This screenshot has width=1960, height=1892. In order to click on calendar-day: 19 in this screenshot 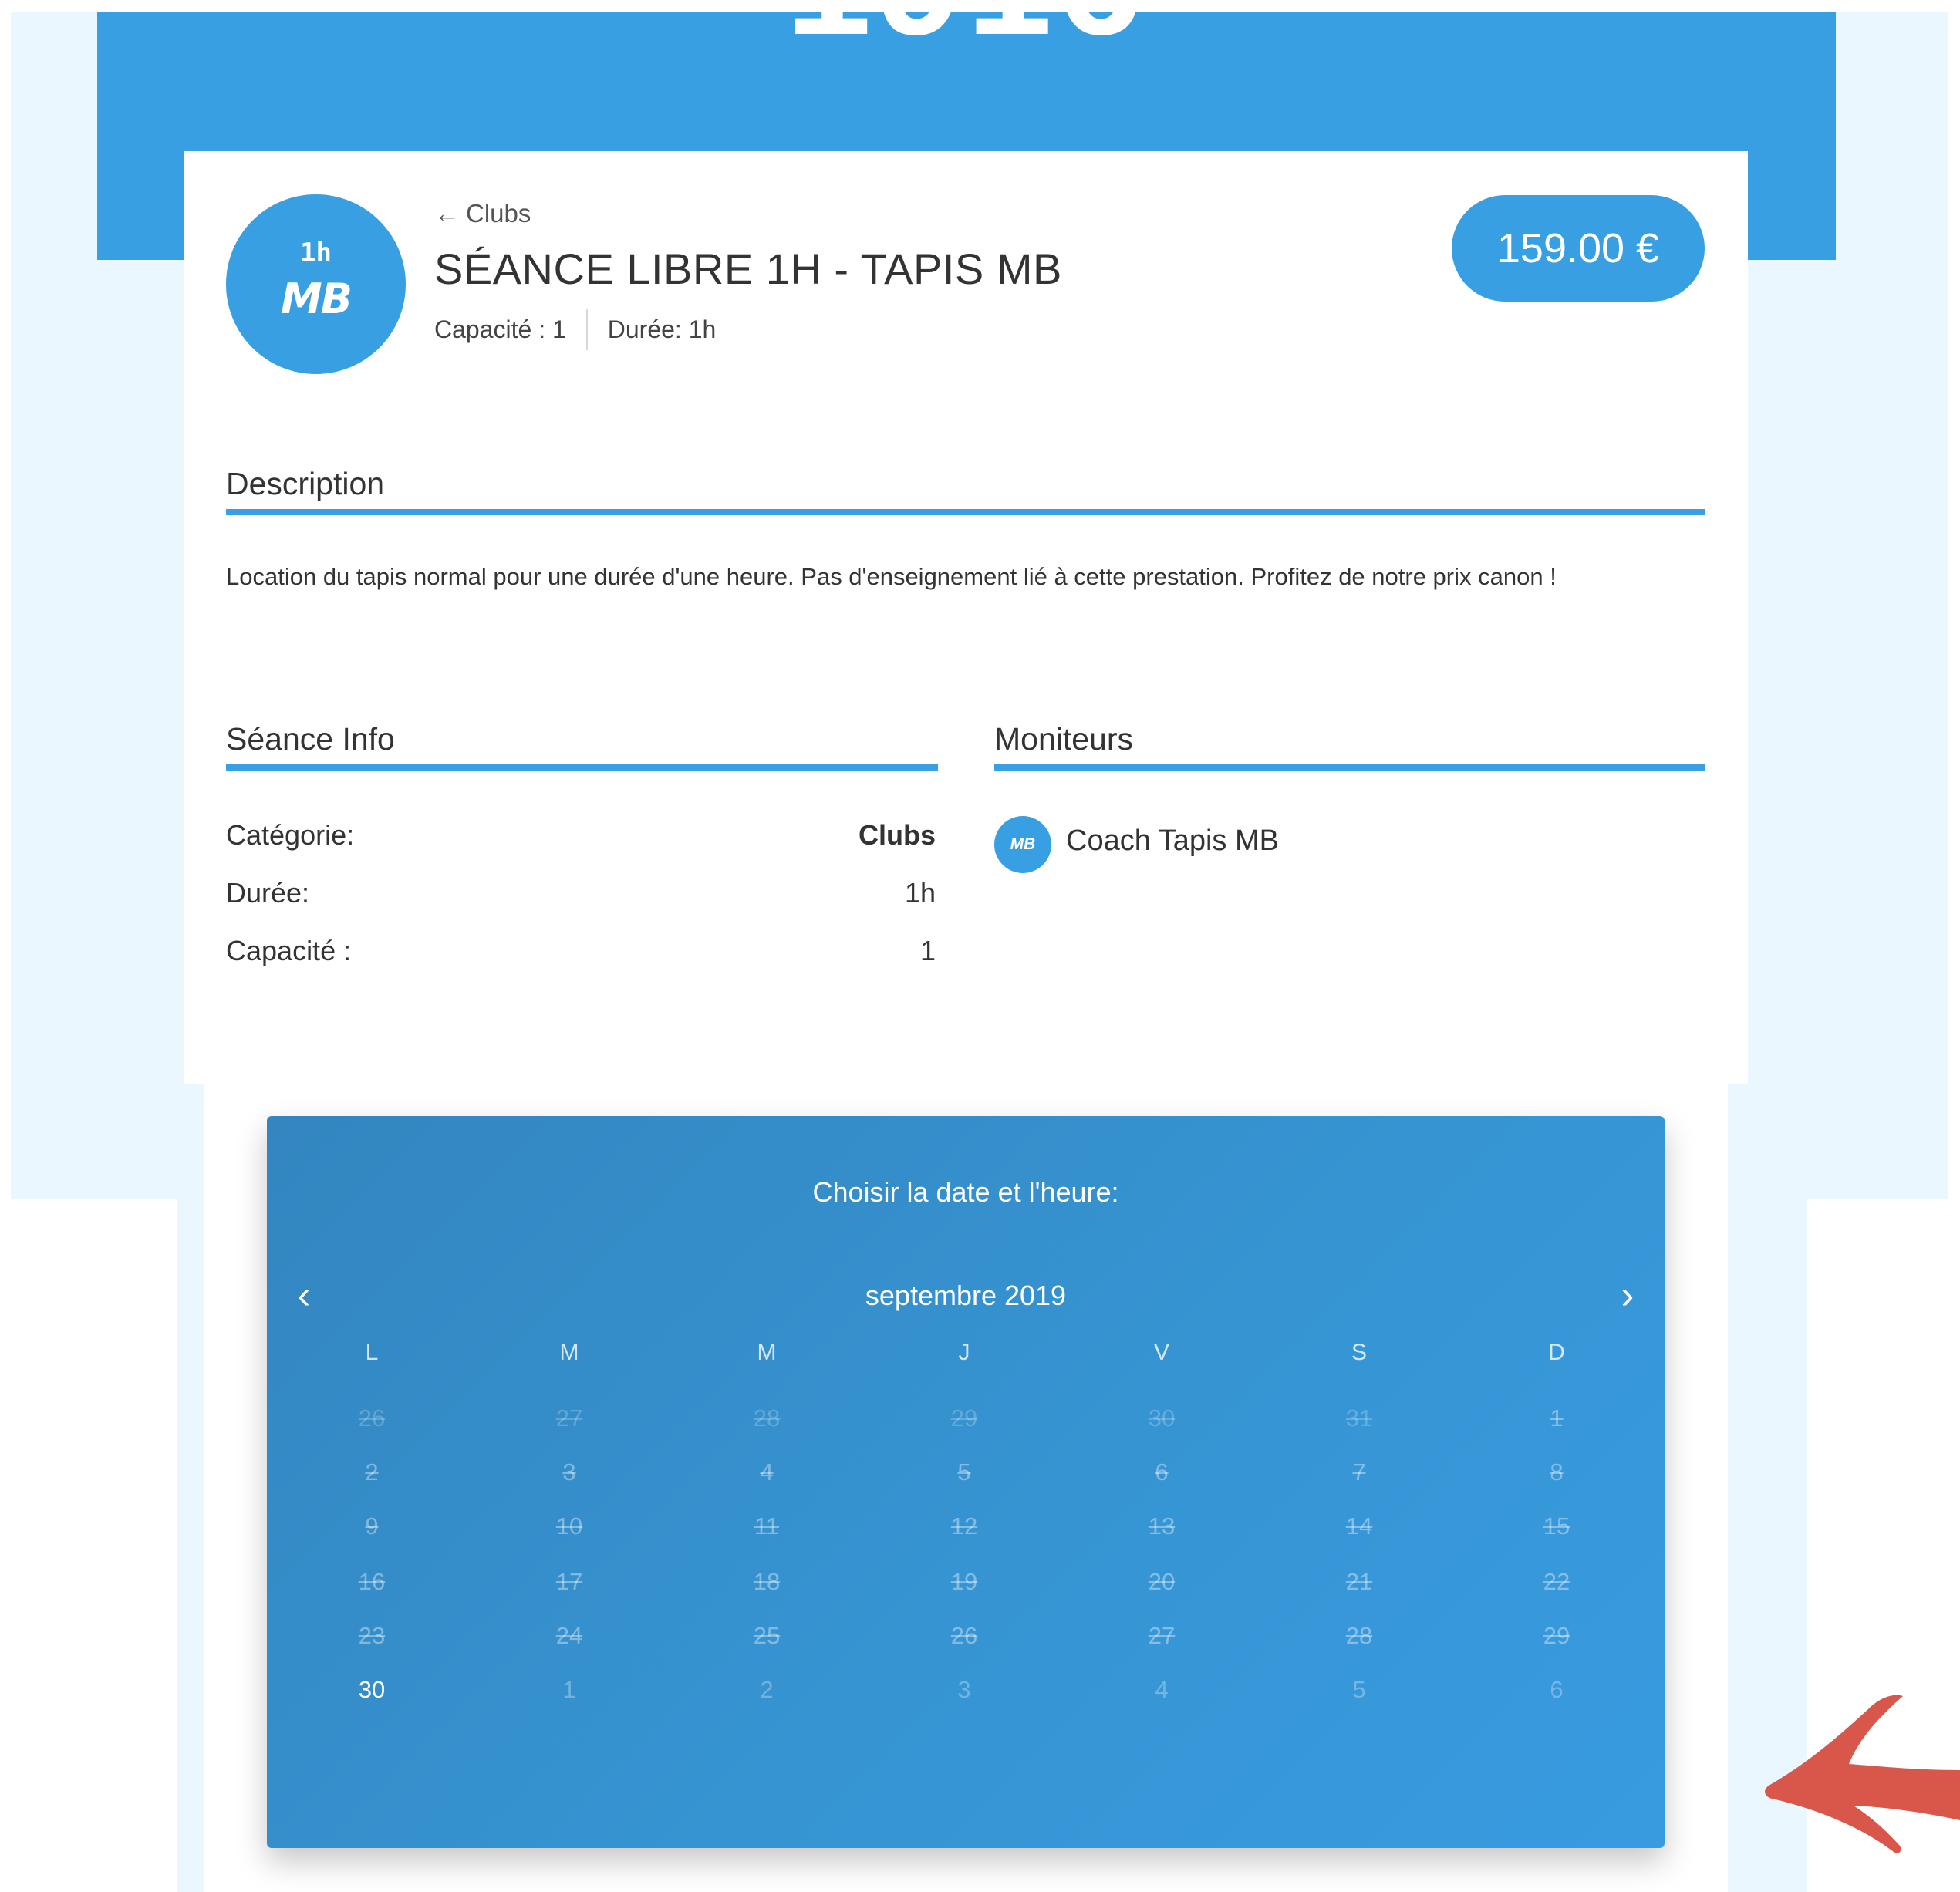, I will do `click(964, 1582)`.